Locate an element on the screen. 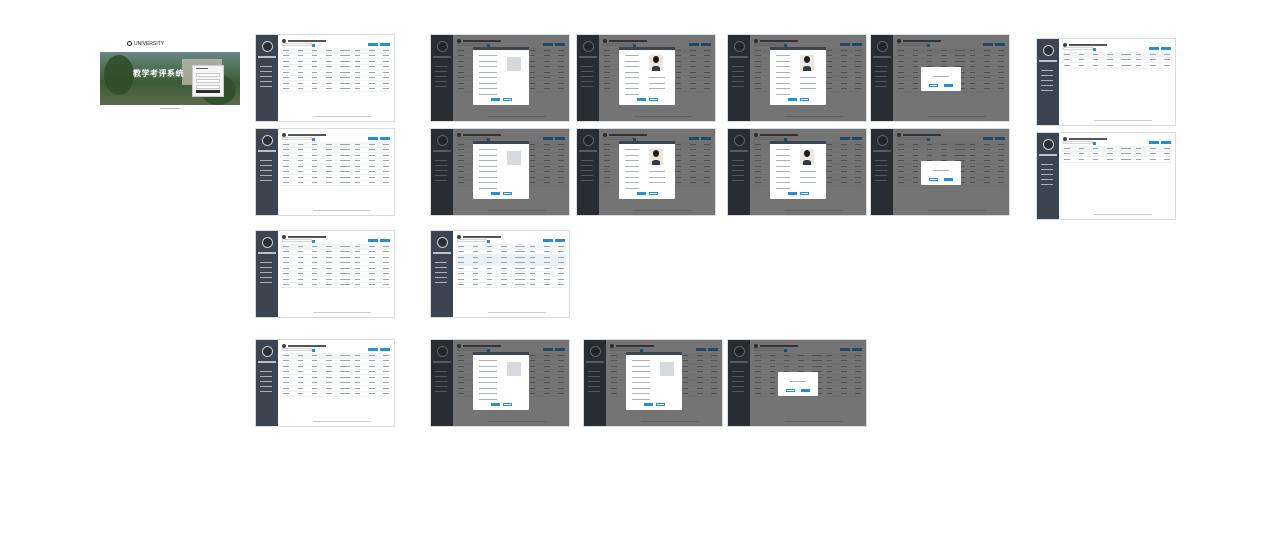 The image size is (1280, 534). captcha-field is located at coordinates (208, 87).